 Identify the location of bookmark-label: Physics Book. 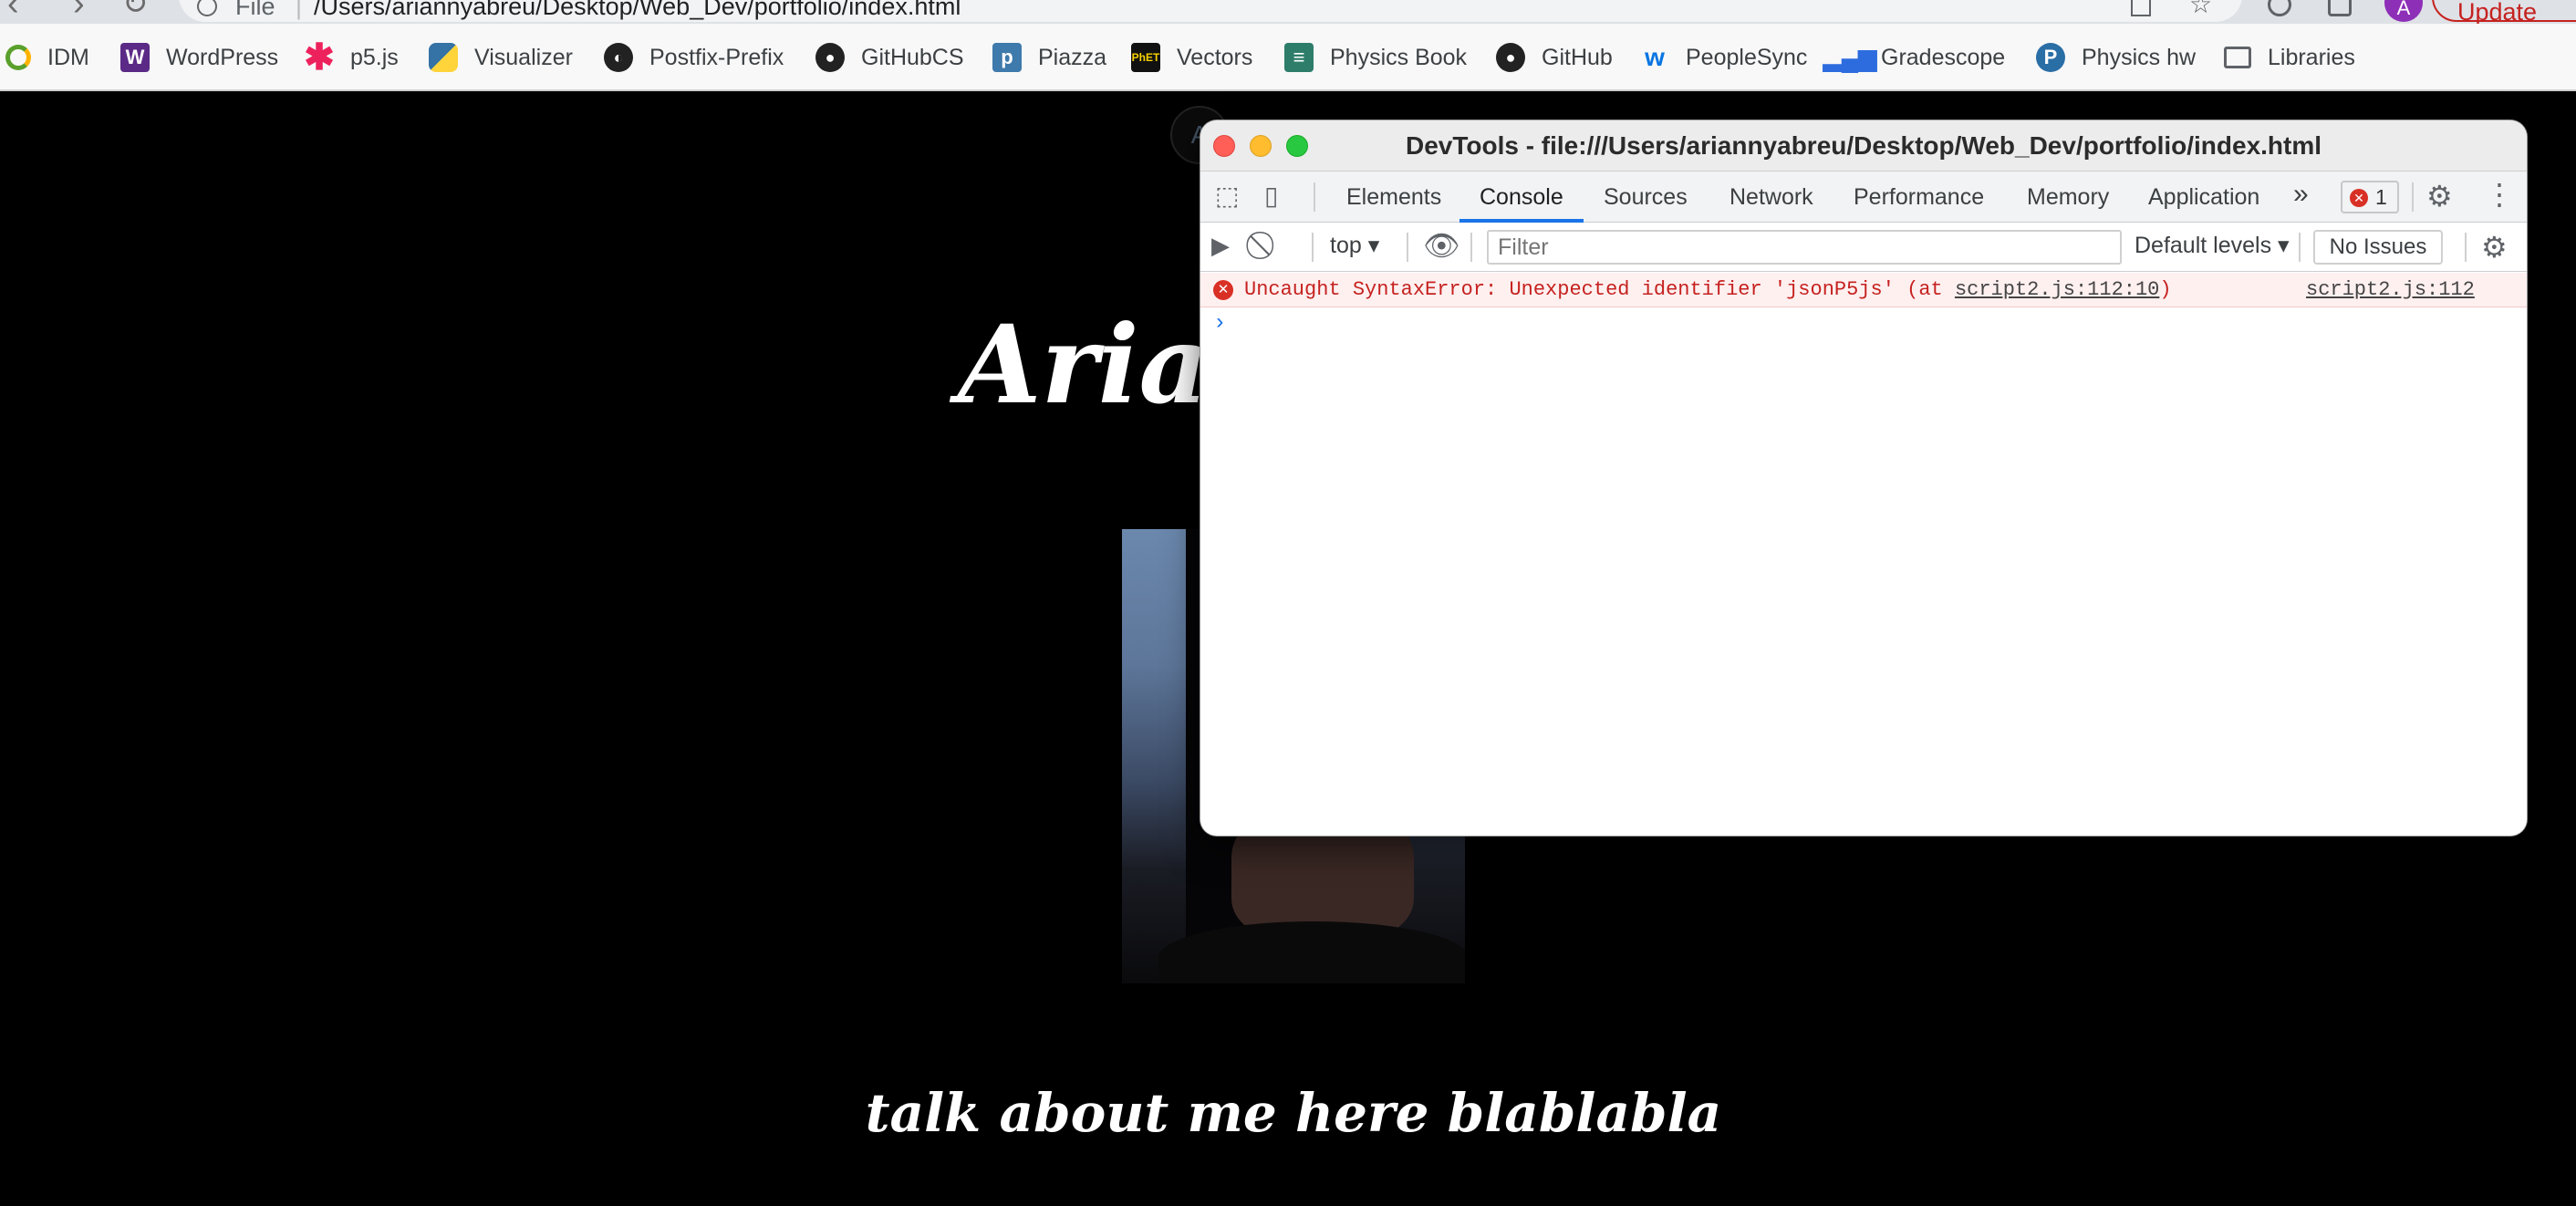
(1399, 57).